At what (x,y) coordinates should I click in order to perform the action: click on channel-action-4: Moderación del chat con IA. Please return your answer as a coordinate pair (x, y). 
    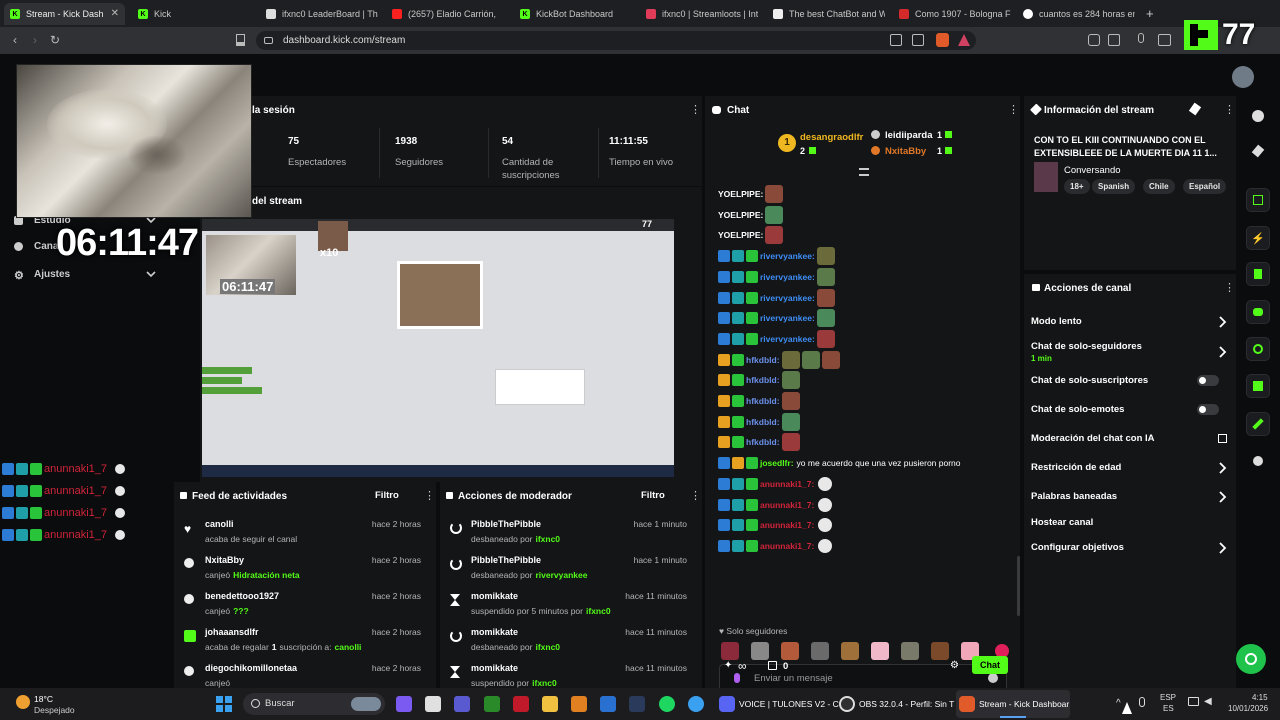
    Looking at the image, I should click on (1129, 439).